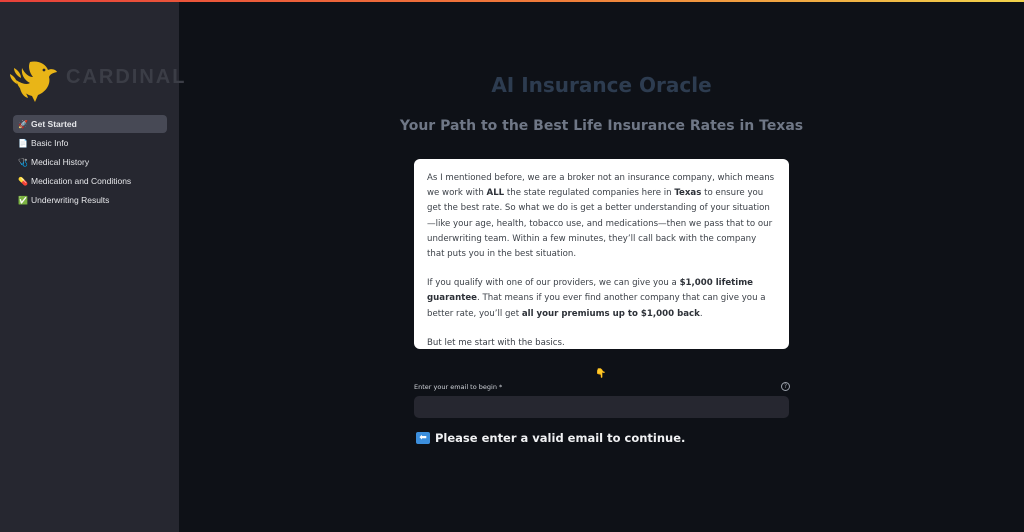 The image size is (1024, 532). Describe the element at coordinates (23, 200) in the screenshot. I see `check-icon: ✅` at that location.